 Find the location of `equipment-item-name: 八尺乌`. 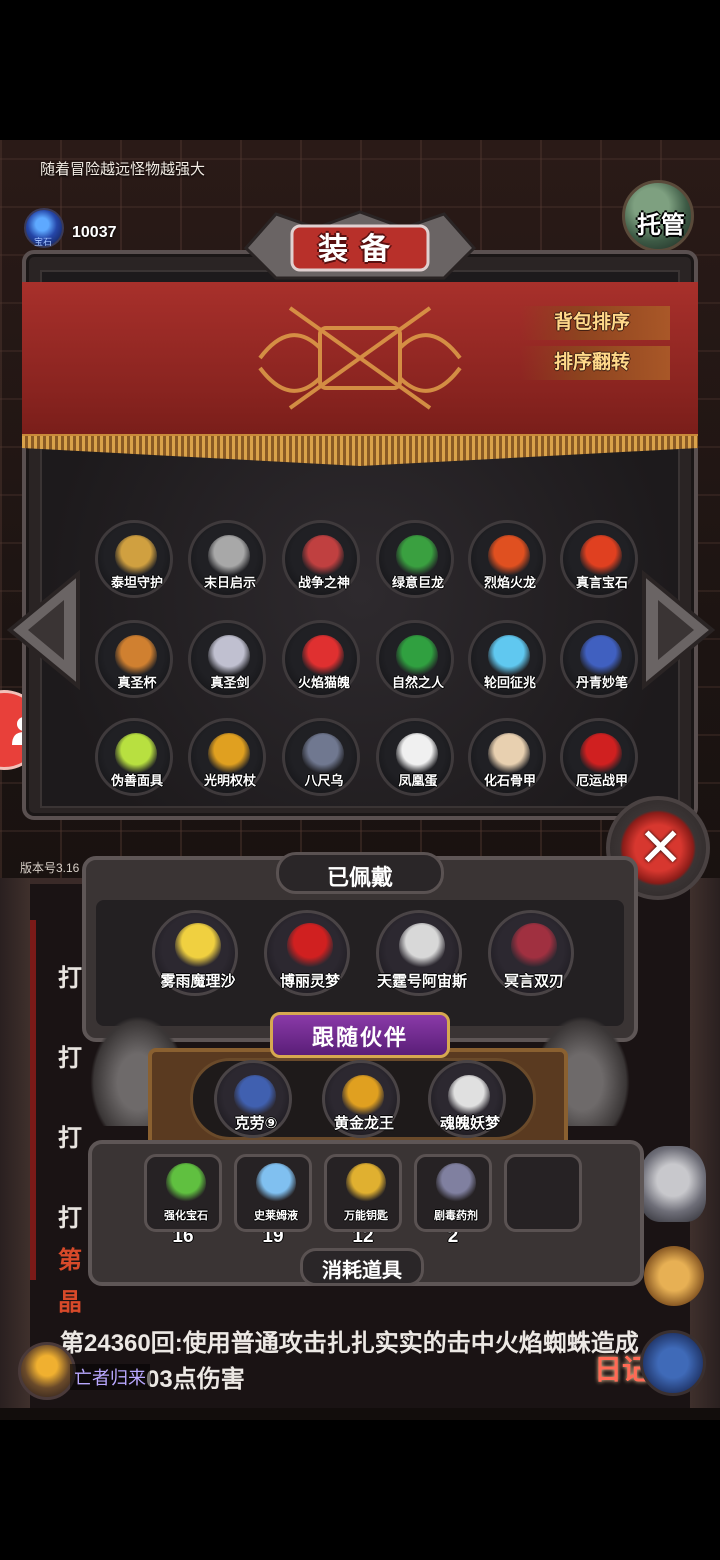

equipment-item-name: 八尺乌 is located at coordinates (324, 780).